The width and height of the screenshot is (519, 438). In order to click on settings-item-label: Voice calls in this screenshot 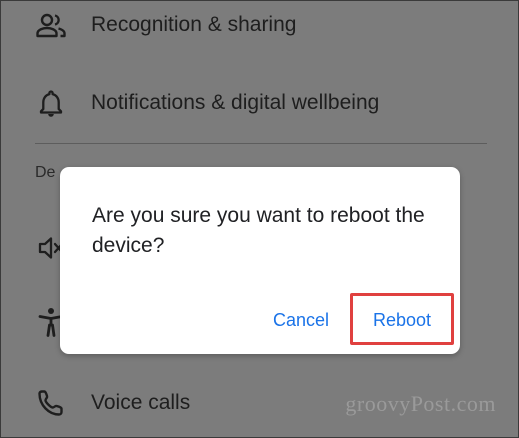, I will do `click(141, 402)`.